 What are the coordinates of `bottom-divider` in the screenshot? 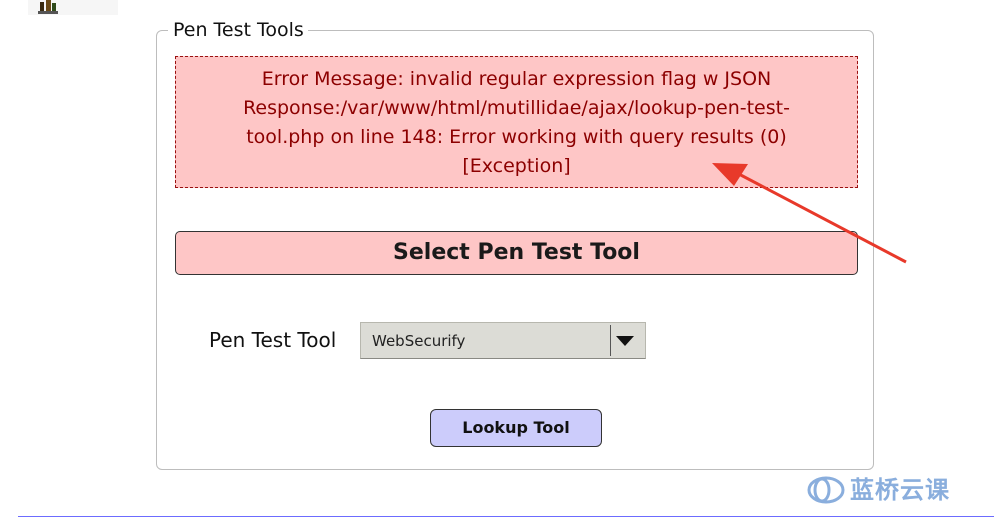 It's located at (506, 516).